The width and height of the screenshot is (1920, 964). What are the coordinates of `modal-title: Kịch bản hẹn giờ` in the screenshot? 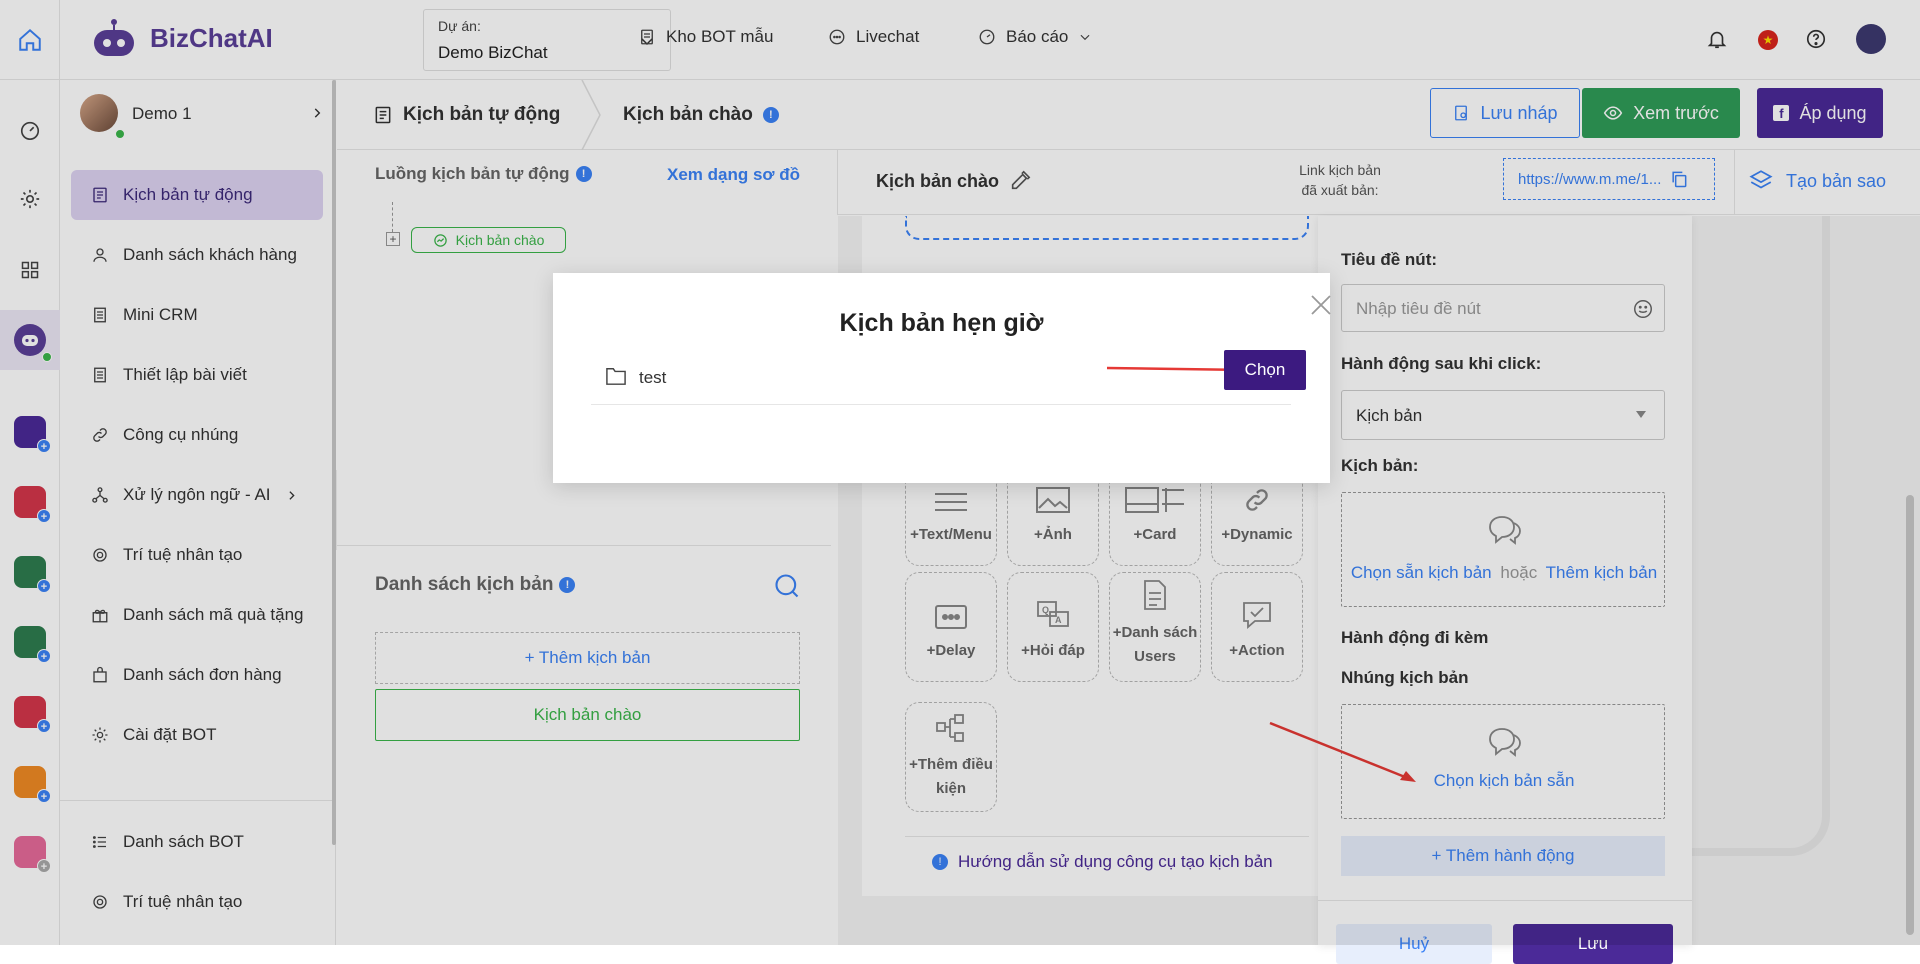 It's located at (941, 323).